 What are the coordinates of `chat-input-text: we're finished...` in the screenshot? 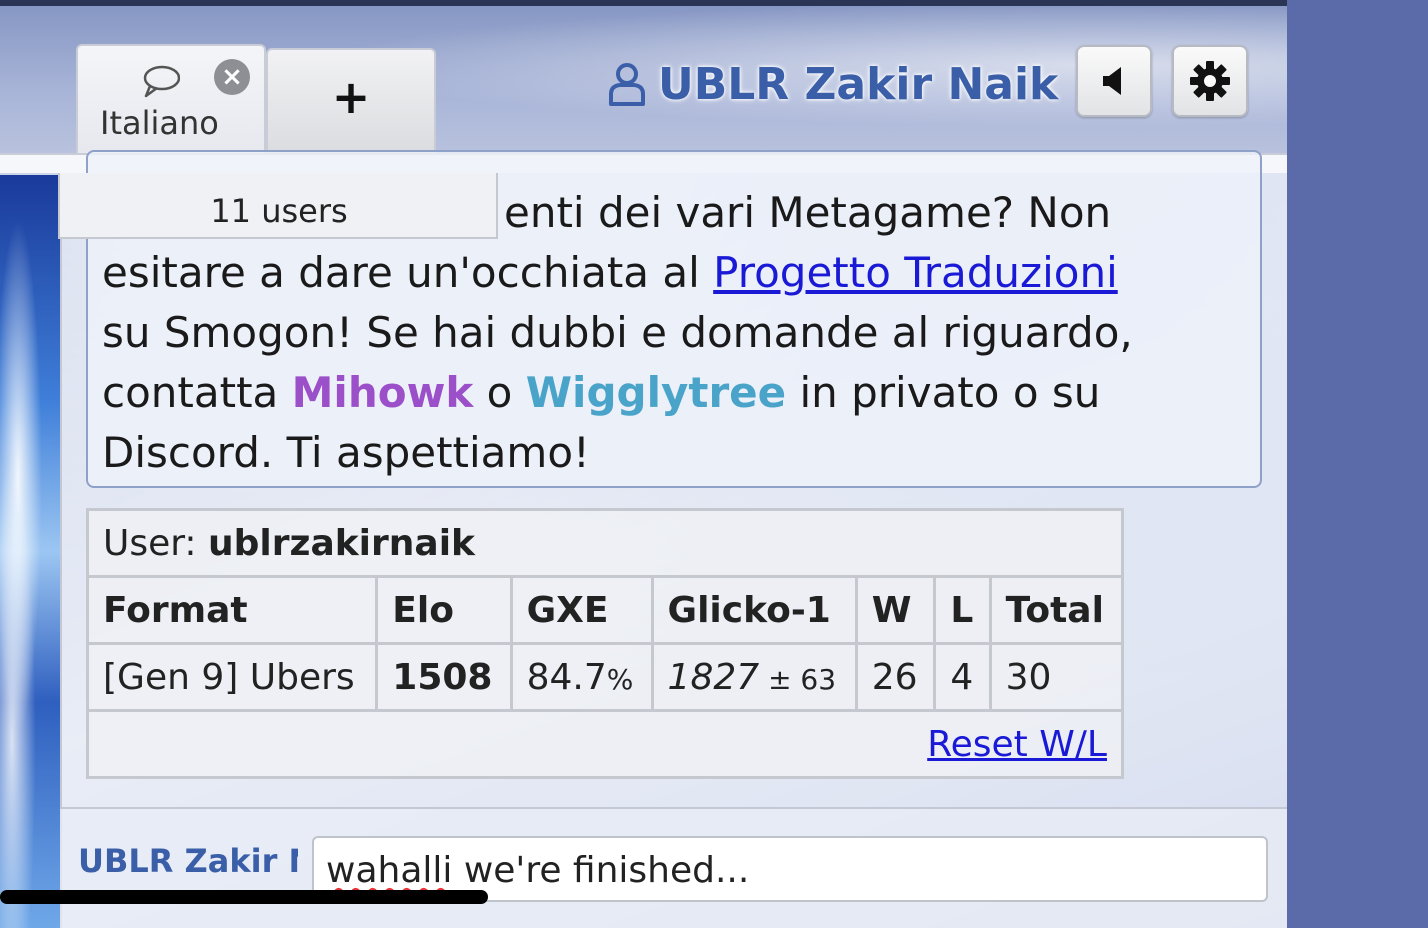 It's located at (601, 870).